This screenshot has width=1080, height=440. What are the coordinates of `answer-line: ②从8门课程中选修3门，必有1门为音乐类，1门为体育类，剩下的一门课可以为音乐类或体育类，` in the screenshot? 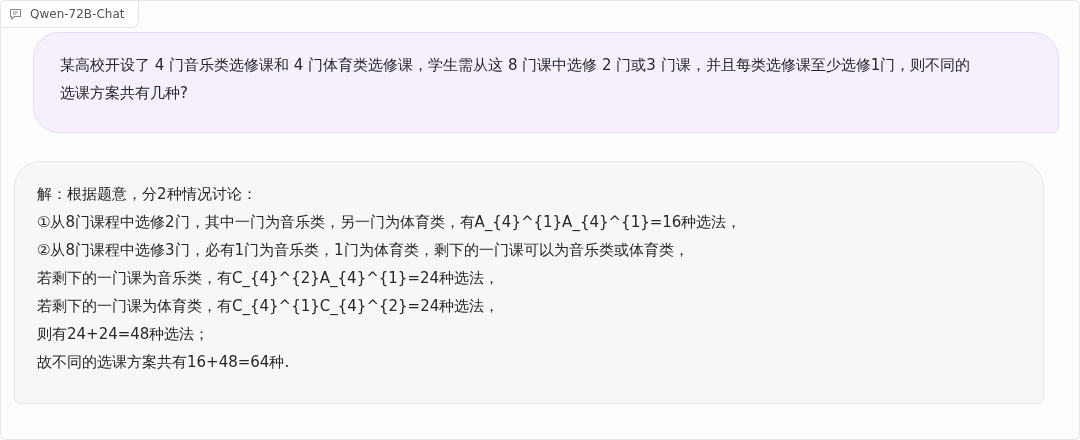 It's located at (363, 250).